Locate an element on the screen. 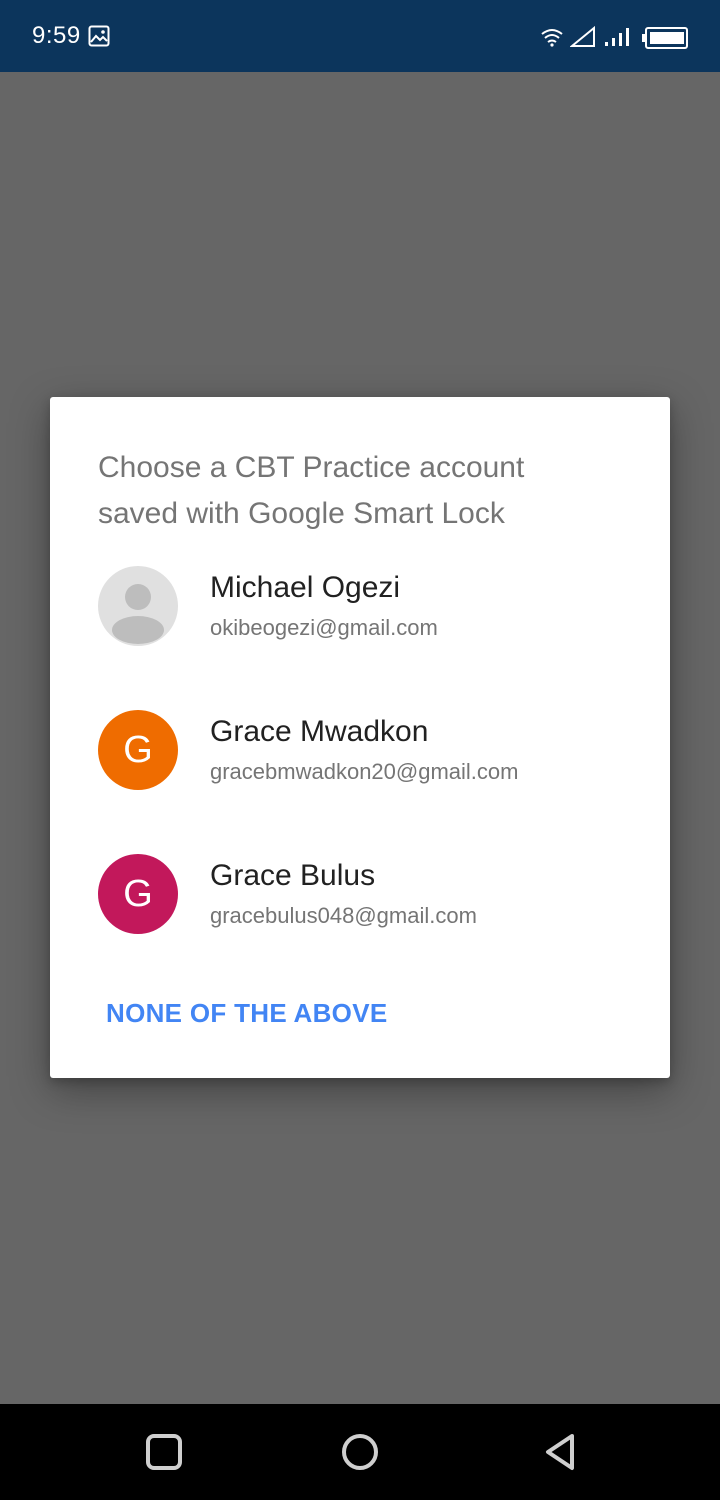  account-item-grace-bulus: G Grace Bulus gracebulus048@gmail.com is located at coordinates (360, 914).